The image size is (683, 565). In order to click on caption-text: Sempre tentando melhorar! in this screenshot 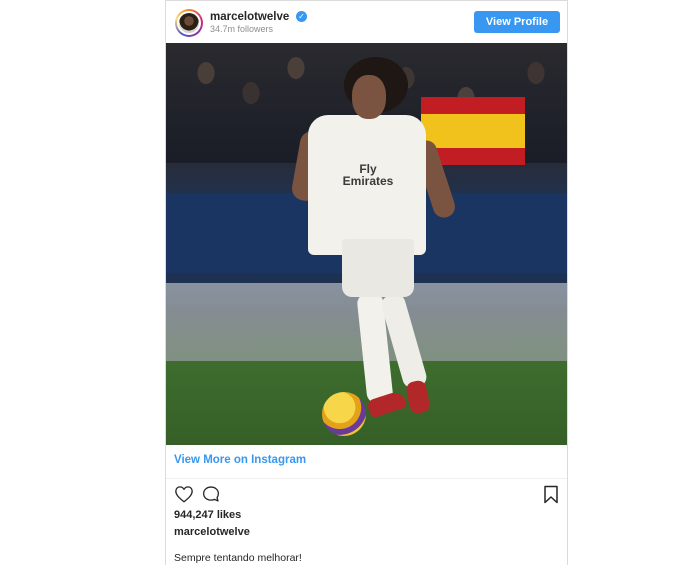, I will do `click(238, 558)`.